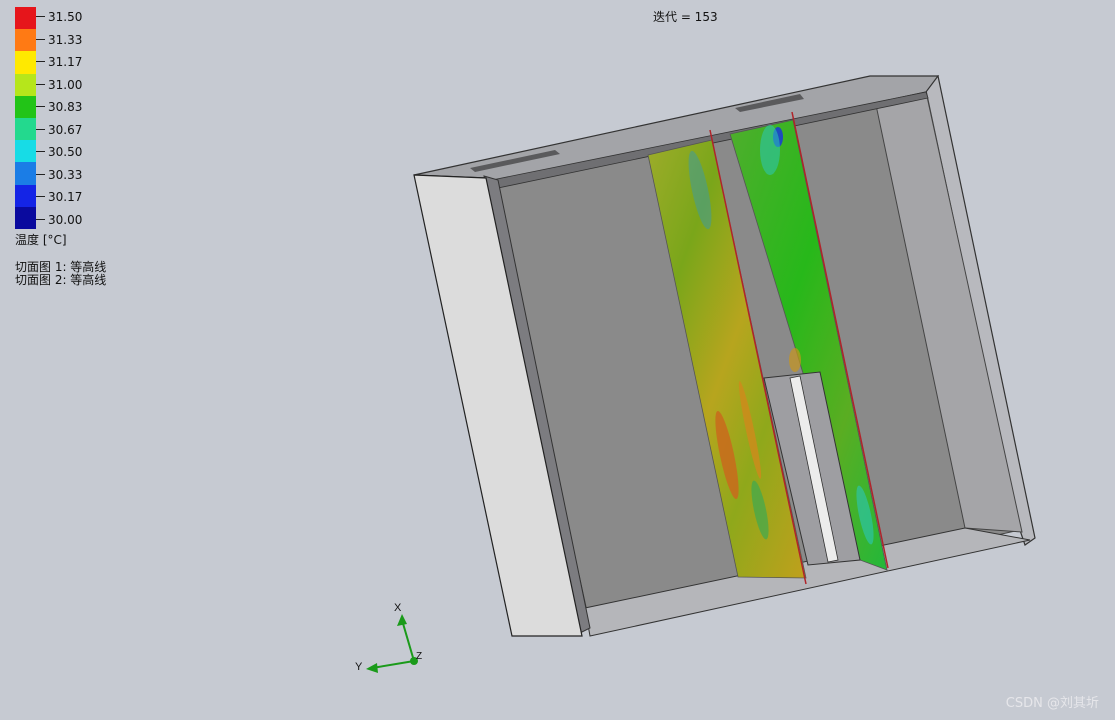 The height and width of the screenshot is (720, 1115). I want to click on triad-y-label: Y, so click(359, 667).